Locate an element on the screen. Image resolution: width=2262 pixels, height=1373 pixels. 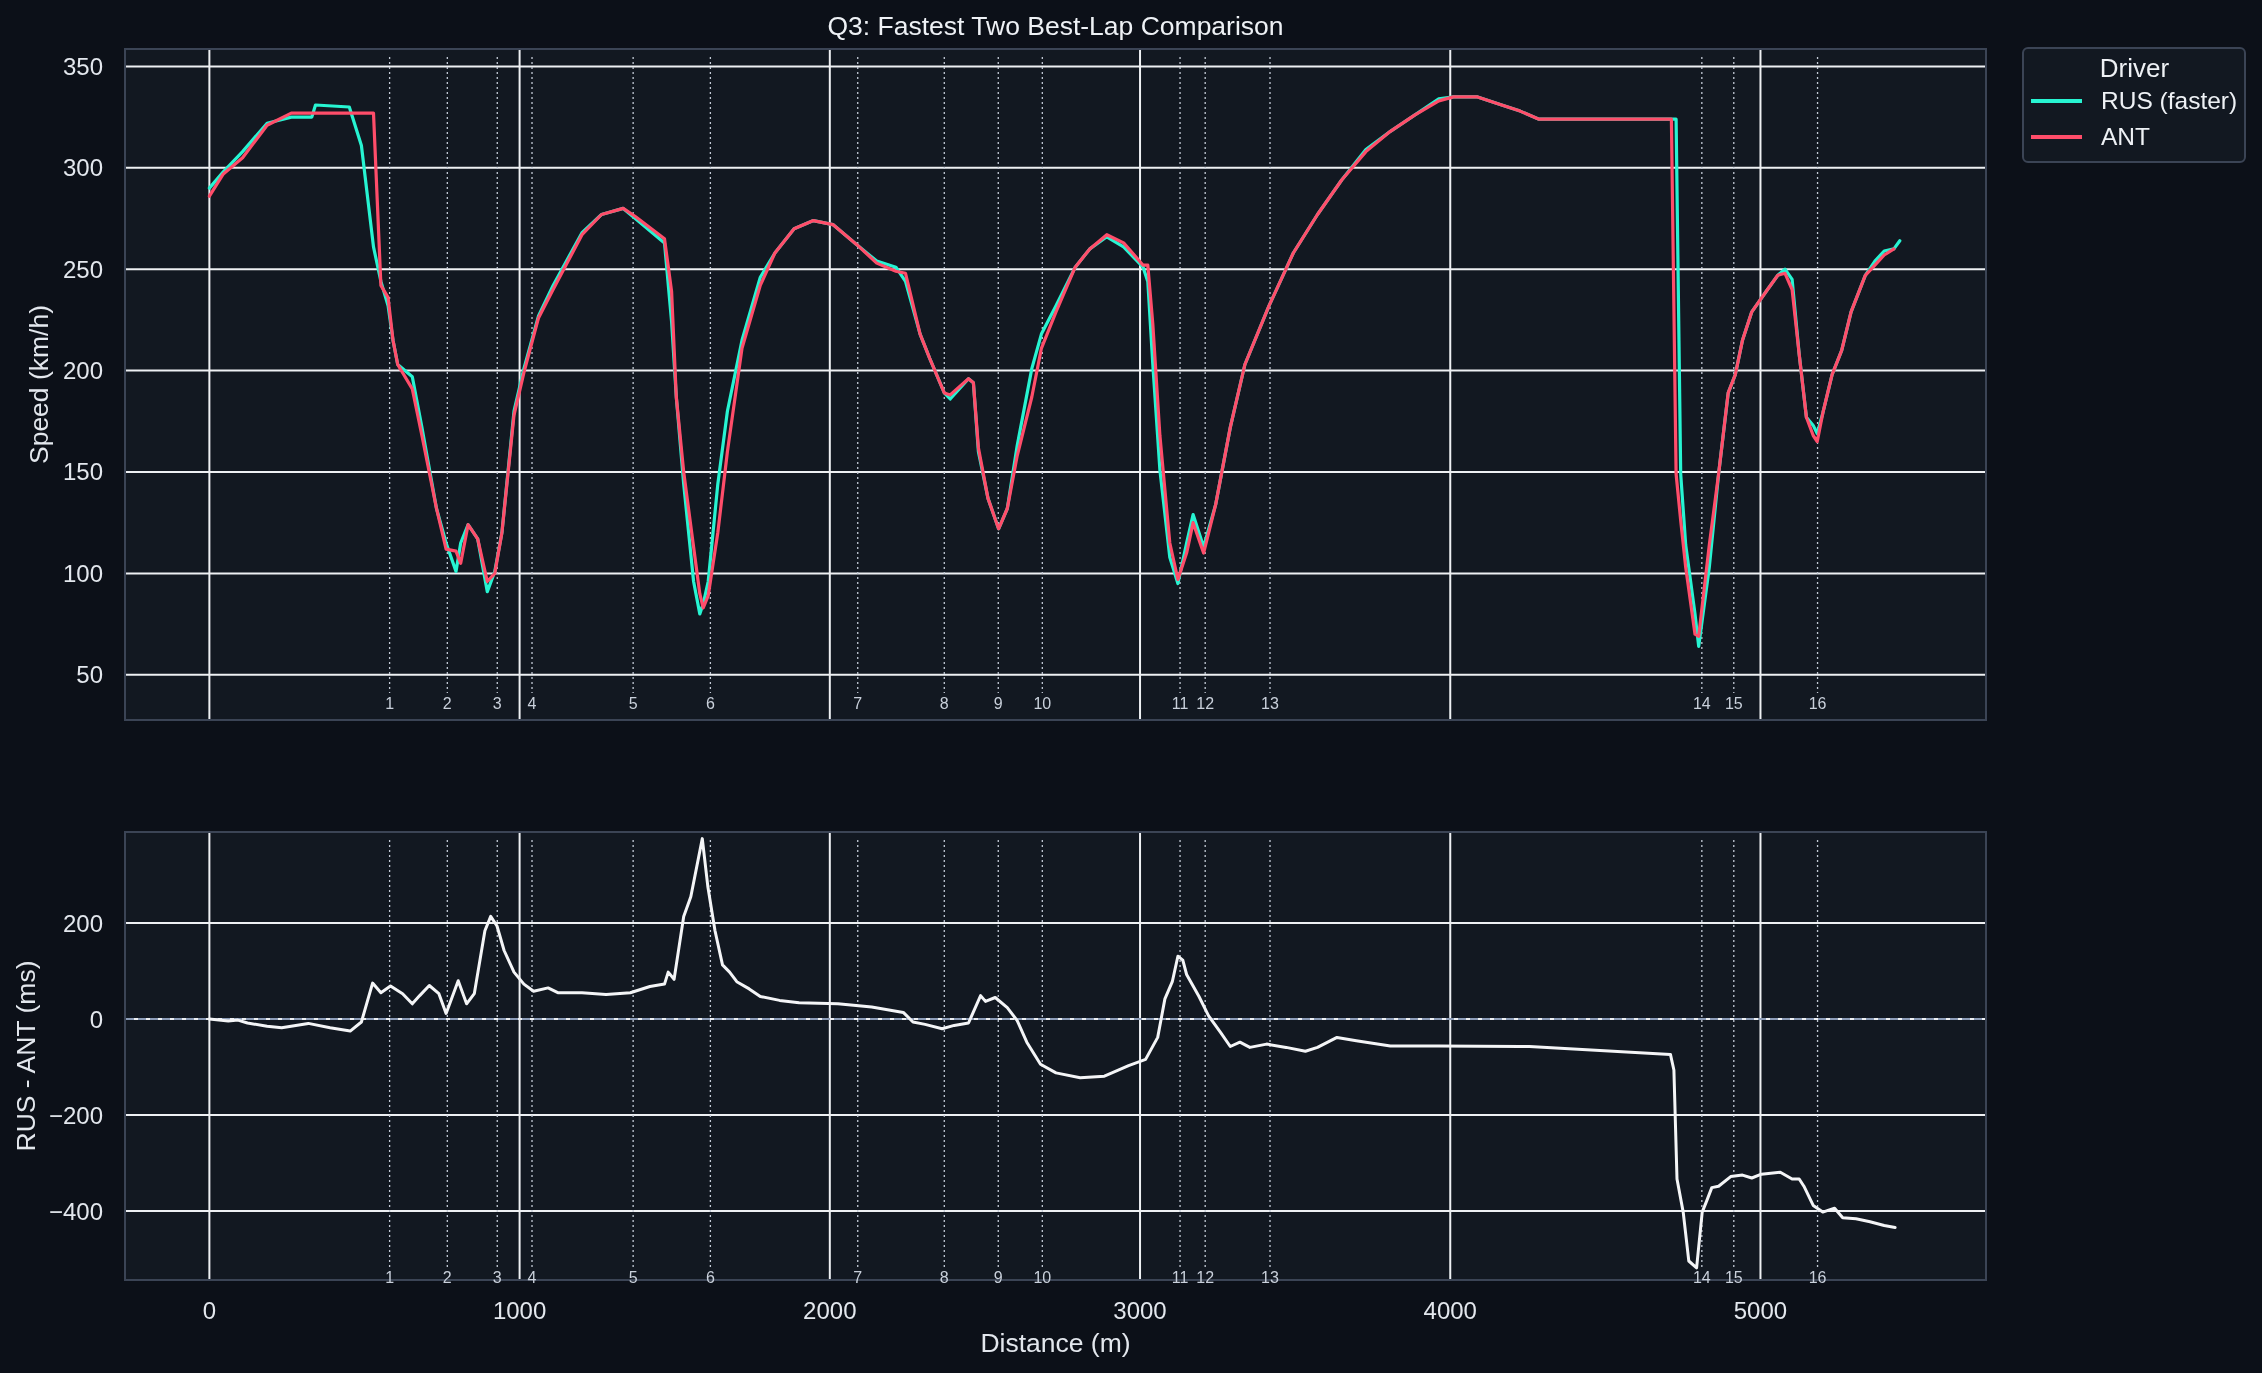
x-tick-label: 1000 is located at coordinates (519, 1310).